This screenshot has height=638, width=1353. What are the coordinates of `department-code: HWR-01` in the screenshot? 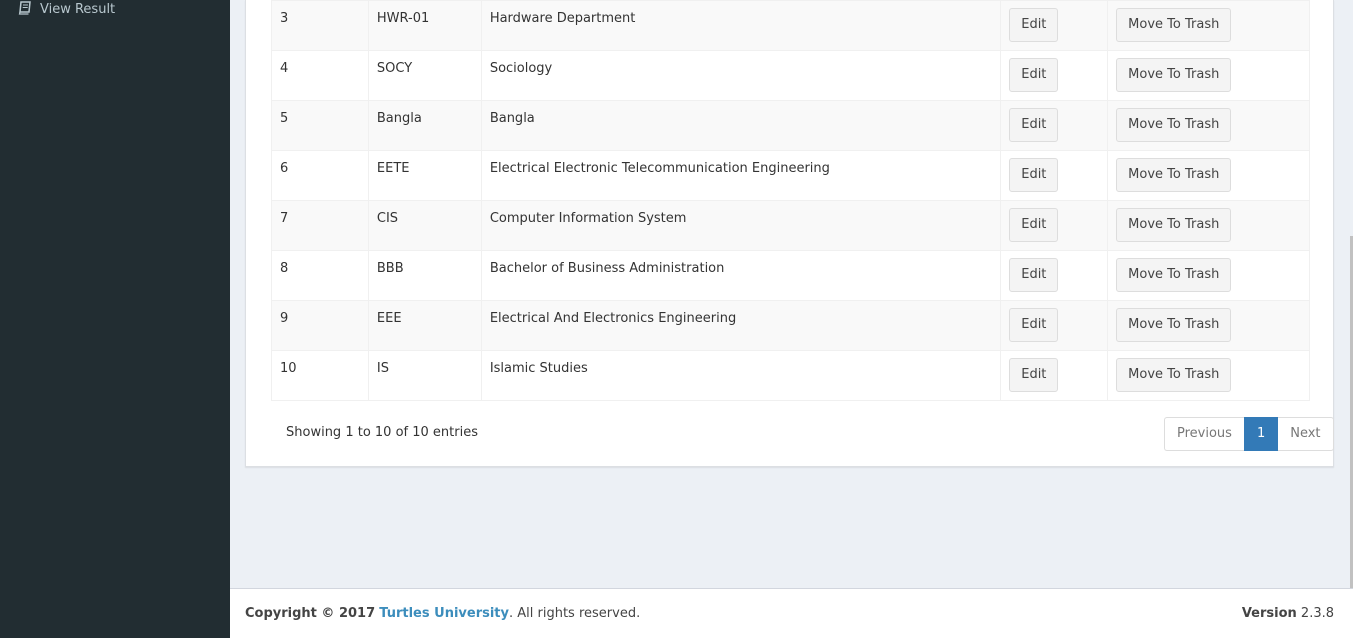 It's located at (424, 25).